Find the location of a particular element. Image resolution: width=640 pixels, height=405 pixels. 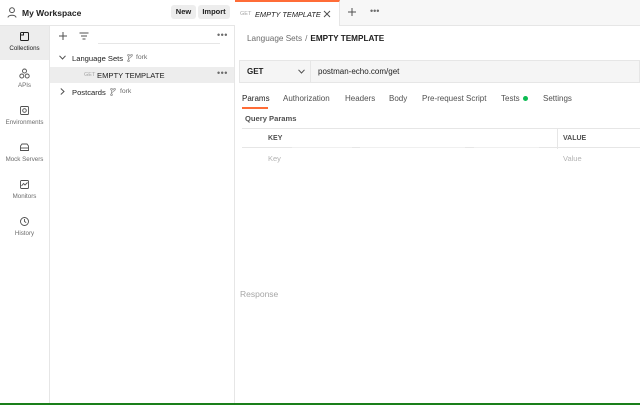

tab-authorization: Authorization is located at coordinates (306, 98).